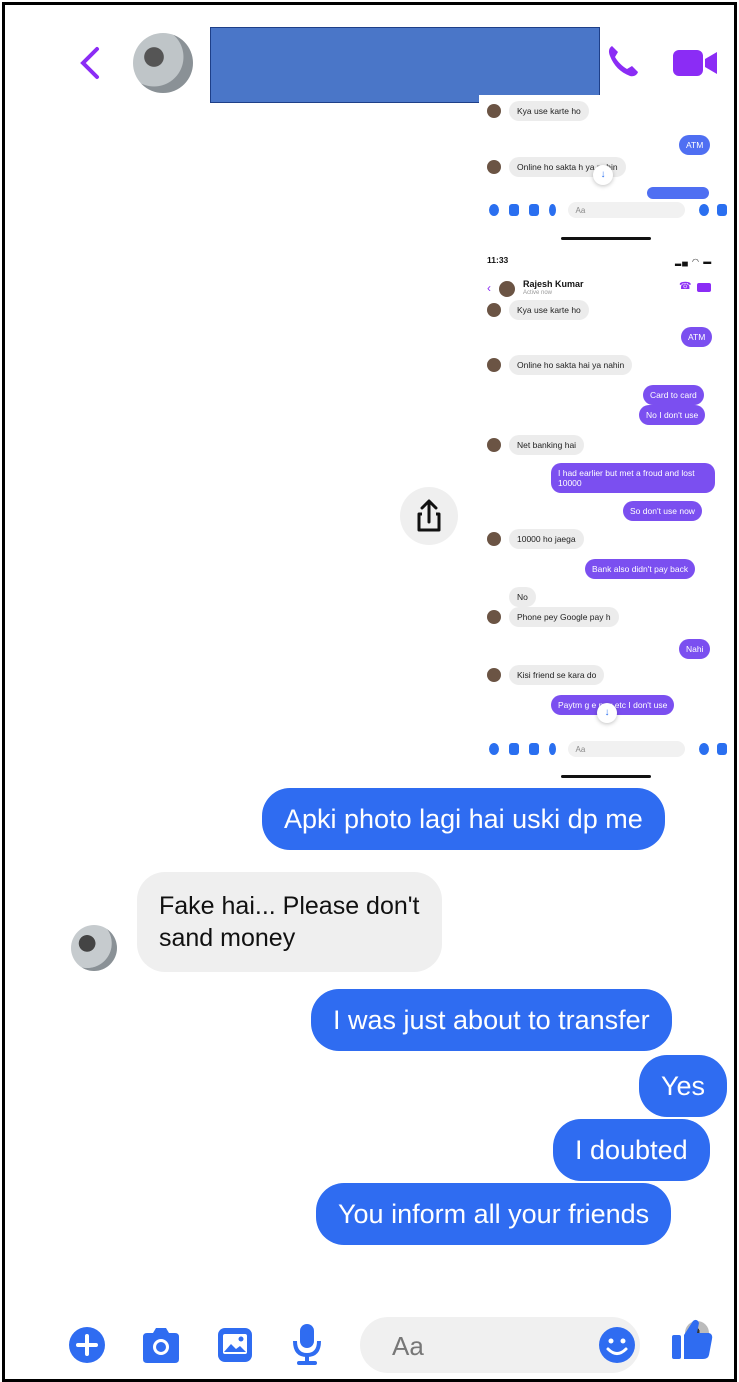 Image resolution: width=739 pixels, height=1382 pixels. Describe the element at coordinates (405, 65) in the screenshot. I see `redacted-contact-name` at that location.